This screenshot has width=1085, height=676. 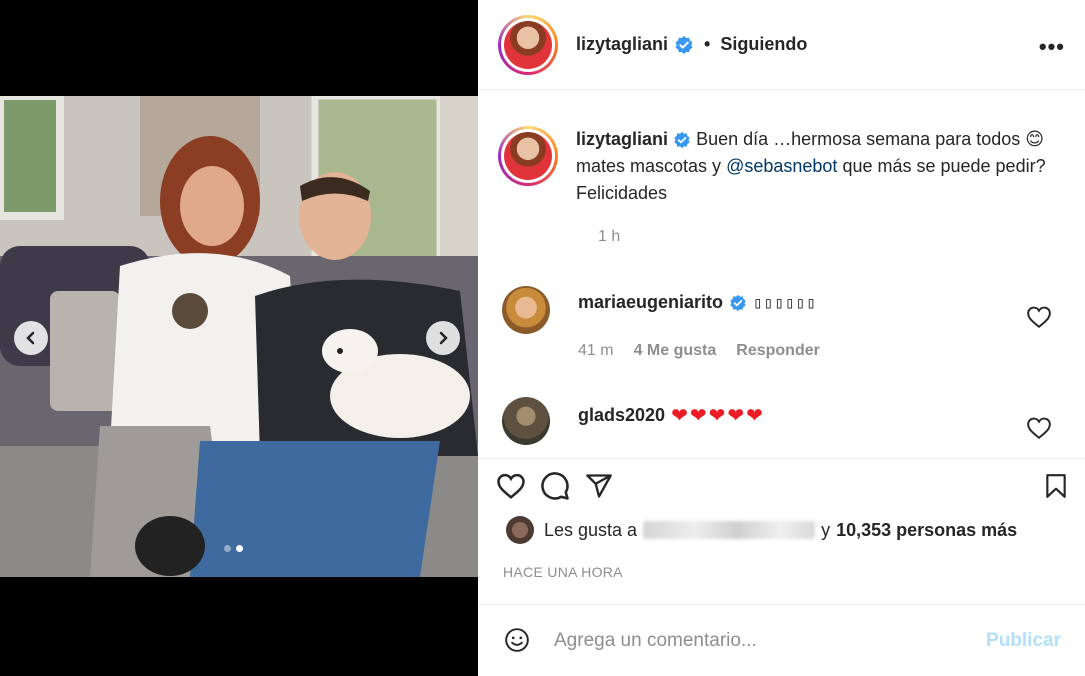 What do you see at coordinates (649, 166) in the screenshot?
I see `caption-body-middle: mates mascotas y` at bounding box center [649, 166].